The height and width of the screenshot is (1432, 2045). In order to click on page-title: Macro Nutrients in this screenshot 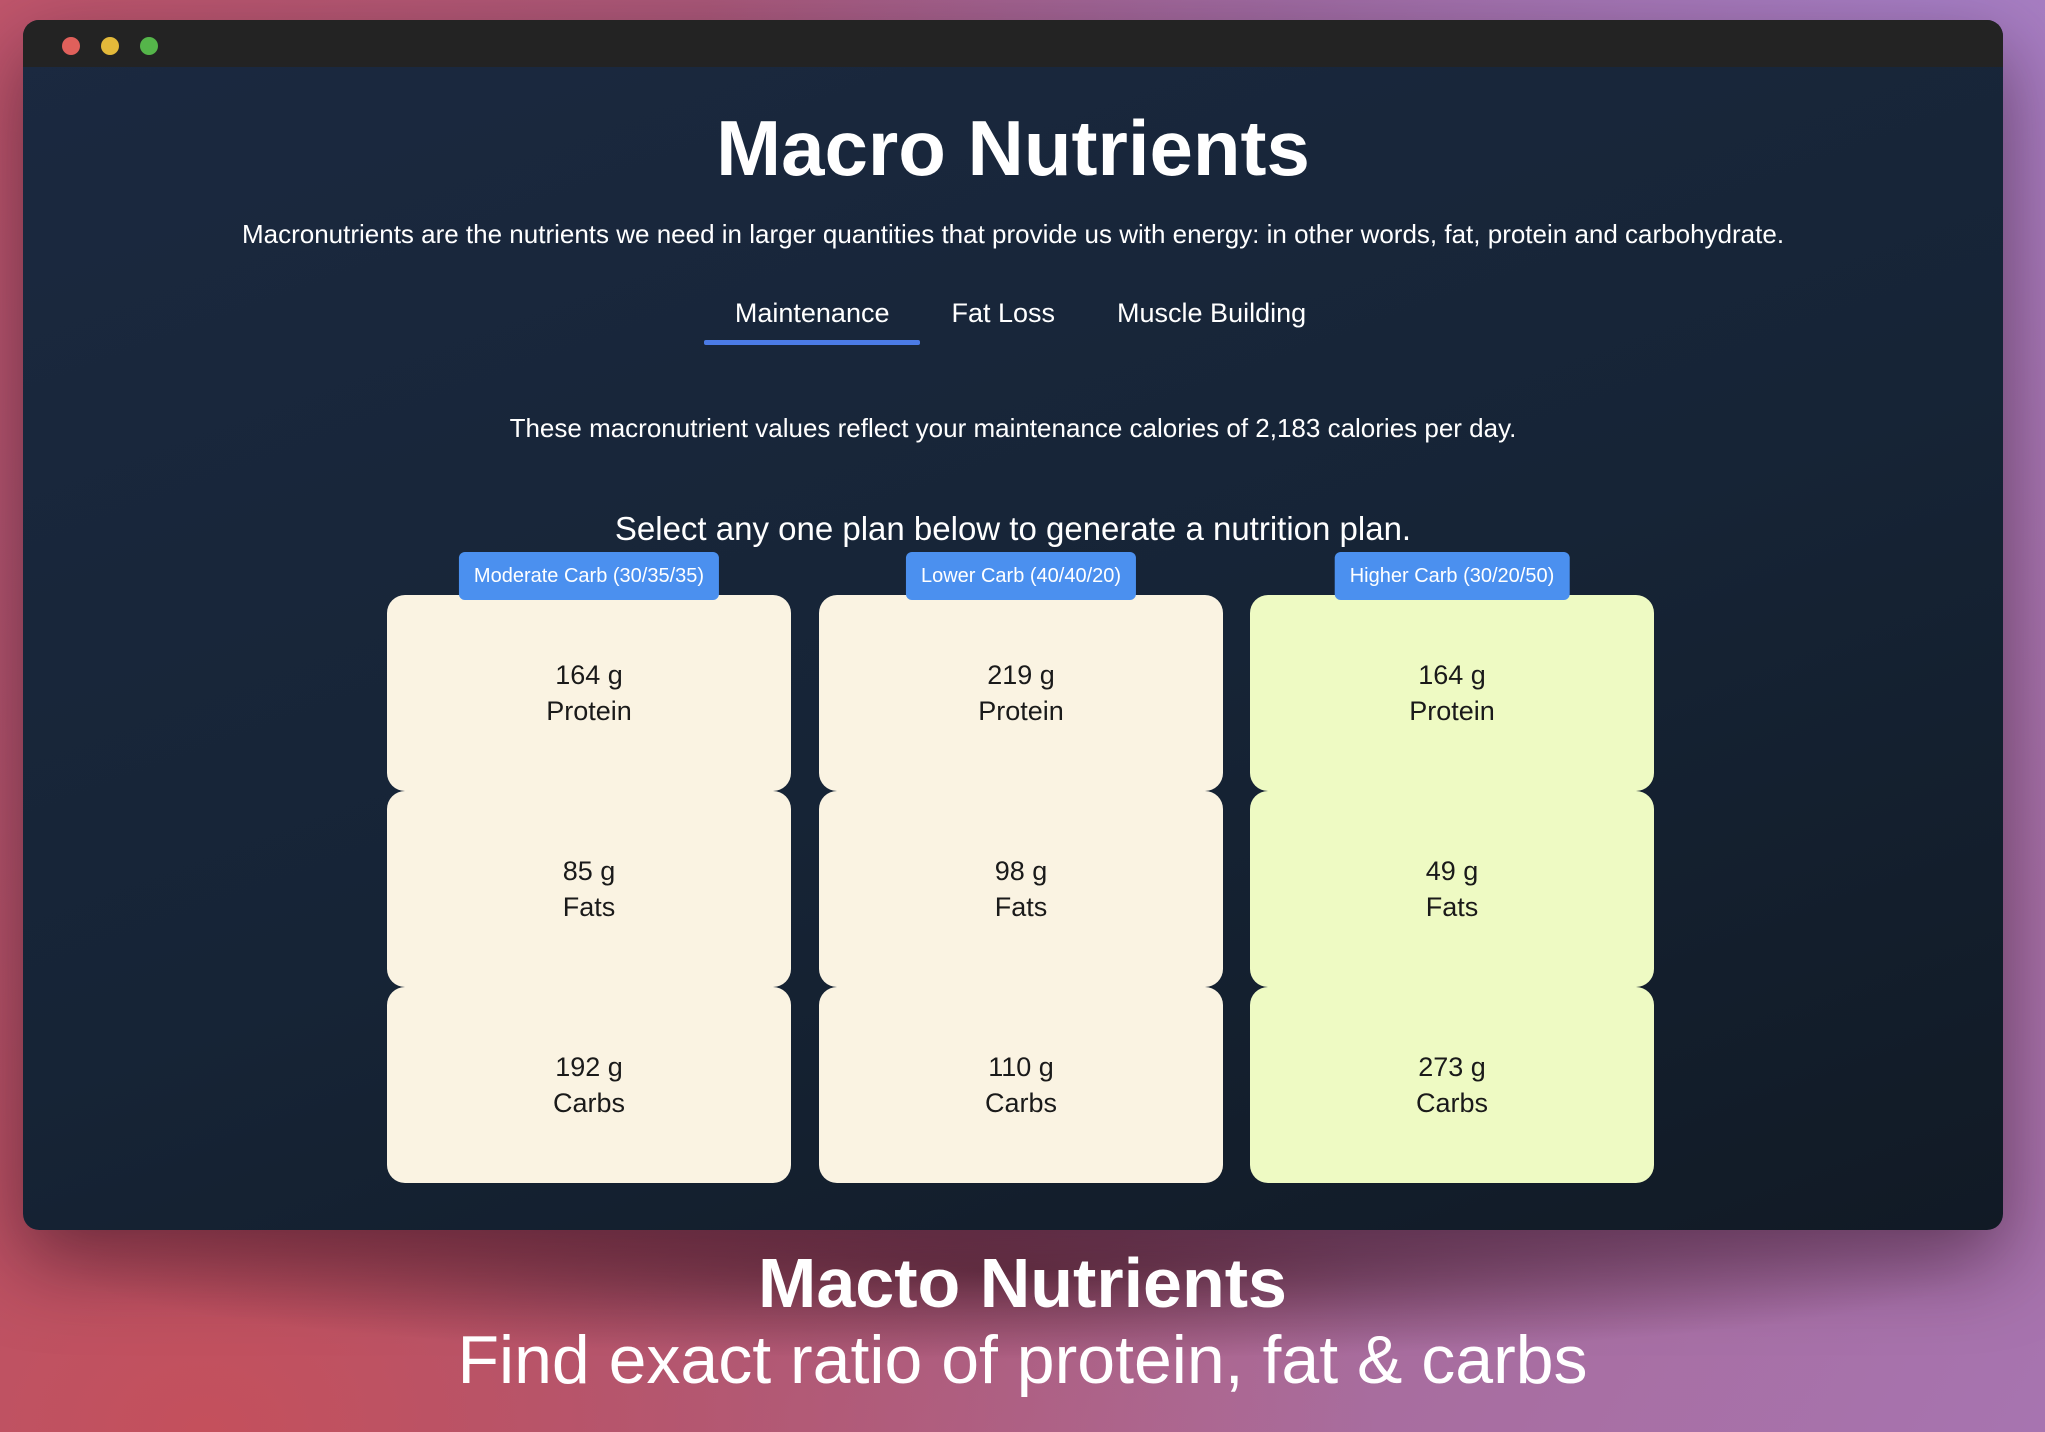, I will do `click(1013, 148)`.